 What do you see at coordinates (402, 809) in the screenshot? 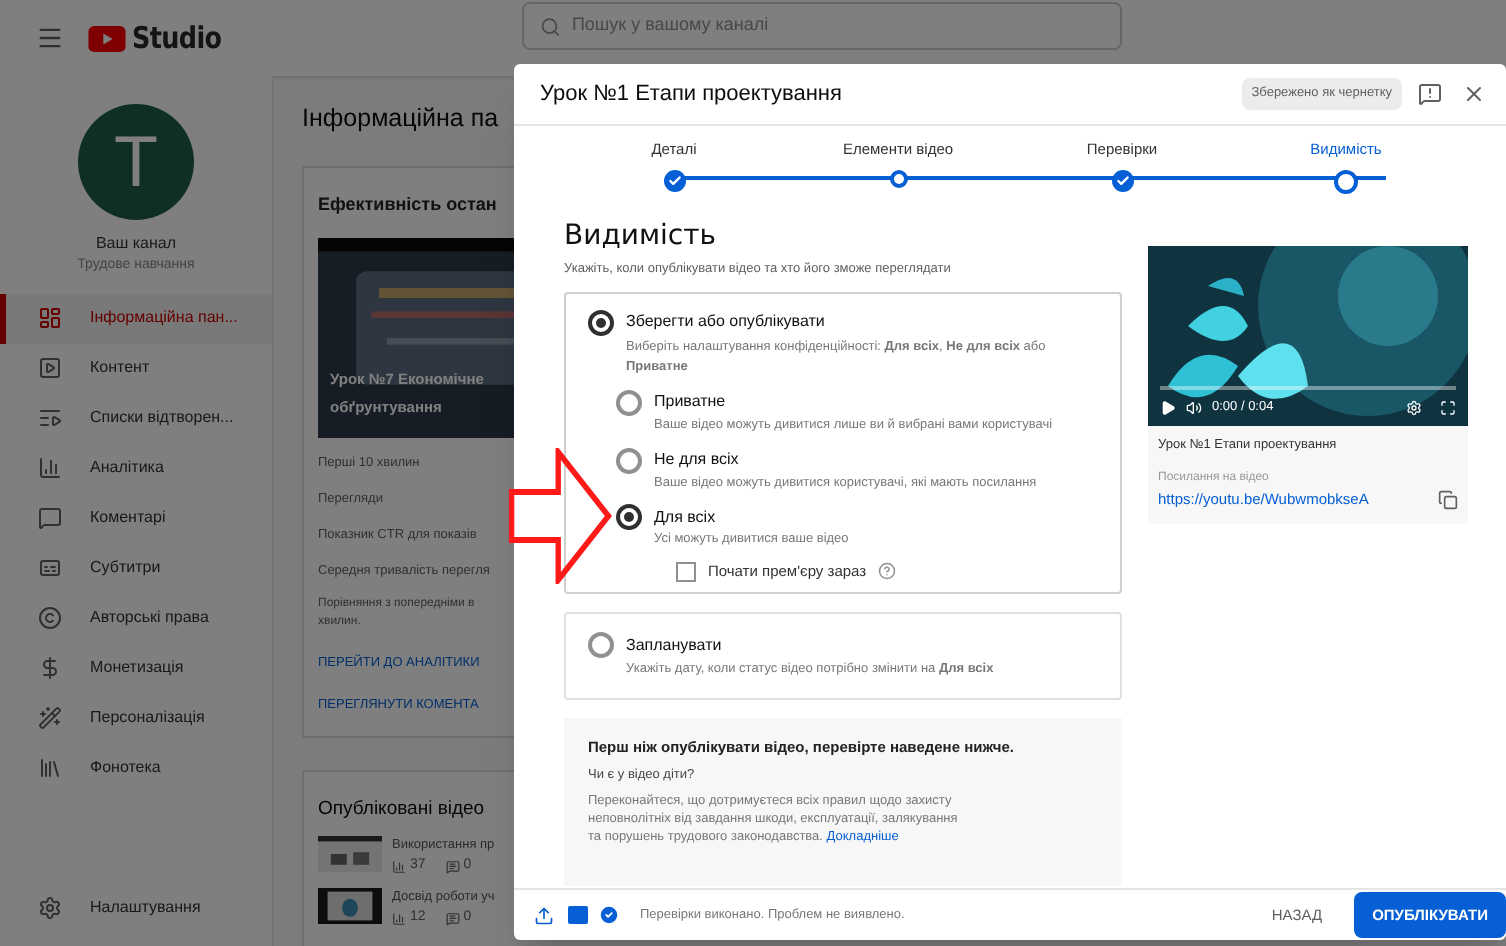
I see `card-title: Опубліковані відео` at bounding box center [402, 809].